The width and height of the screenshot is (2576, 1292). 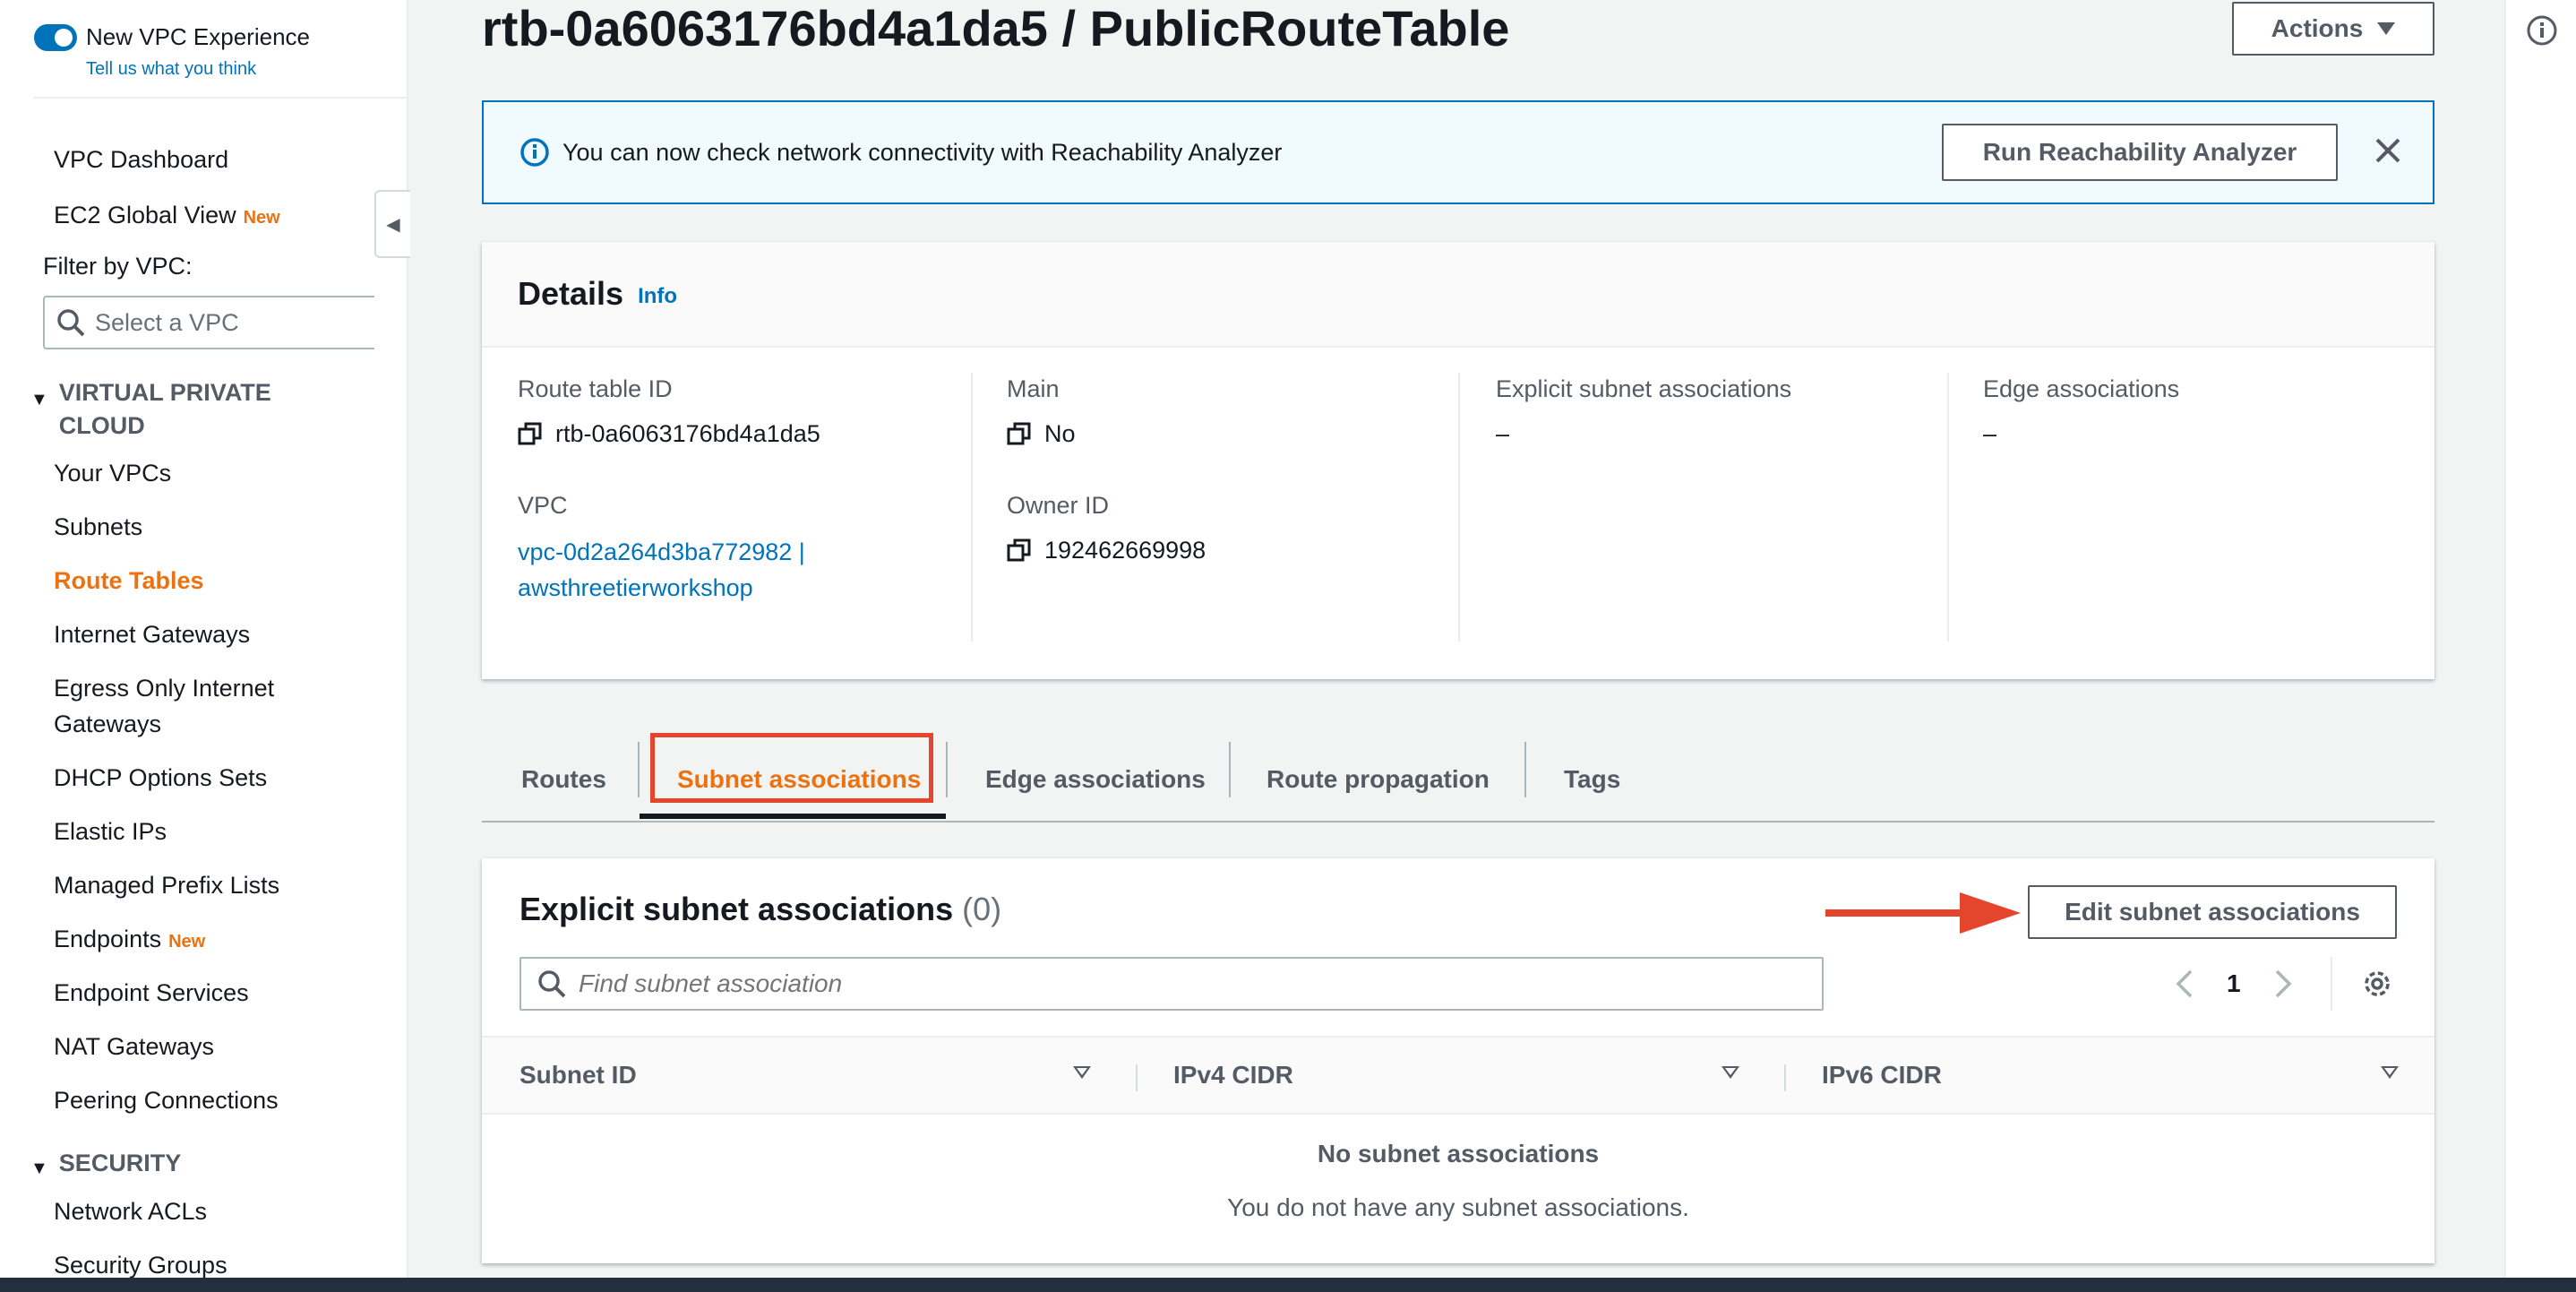 What do you see at coordinates (2184, 984) in the screenshot?
I see `chevron-left-icon` at bounding box center [2184, 984].